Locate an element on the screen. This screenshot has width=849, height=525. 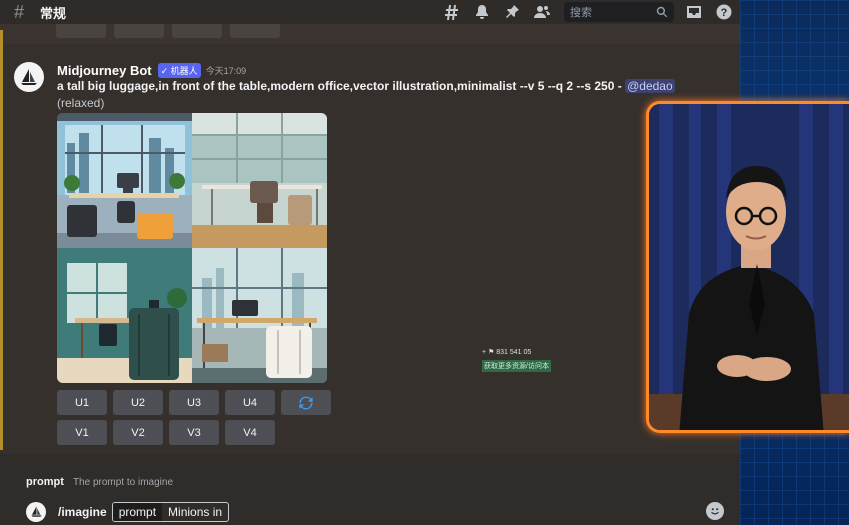
upscale-button-row: U1 U2 U3 U4 is located at coordinates (194, 402).